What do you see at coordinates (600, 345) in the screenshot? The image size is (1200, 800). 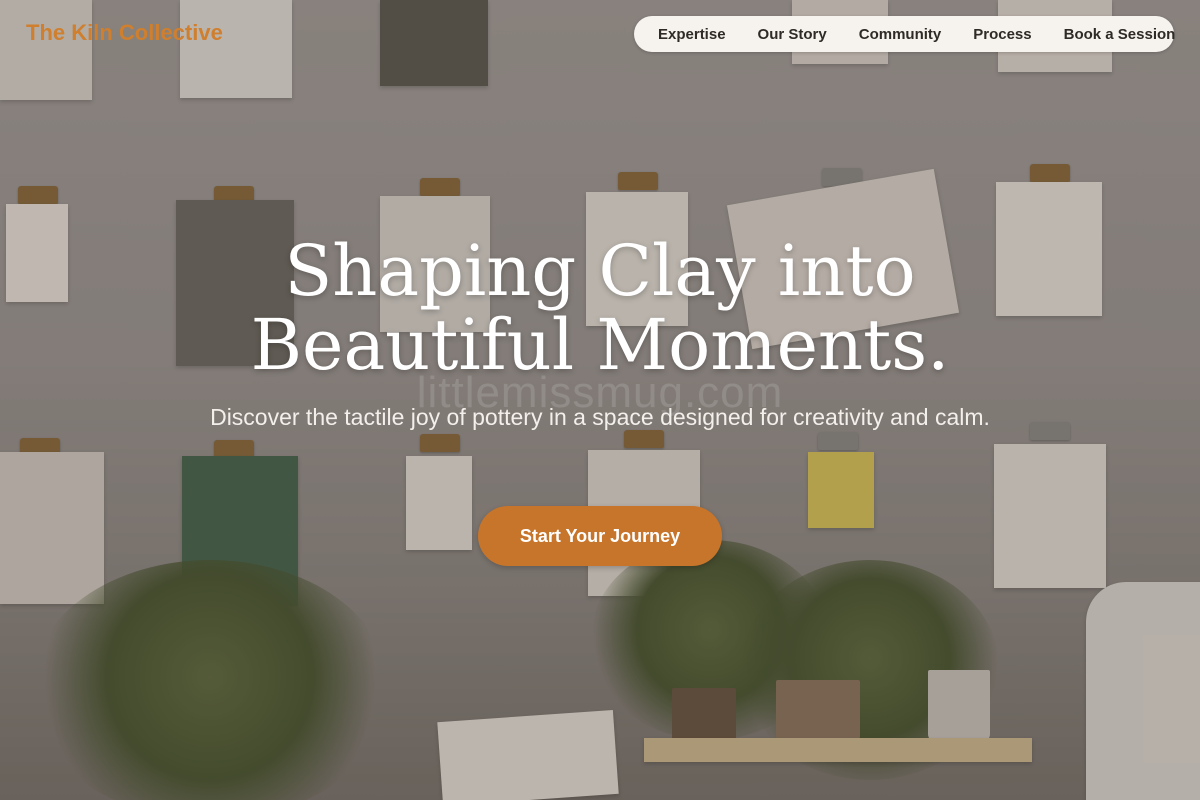 I see `hero-headline-line-2: Beautiful Moments.` at bounding box center [600, 345].